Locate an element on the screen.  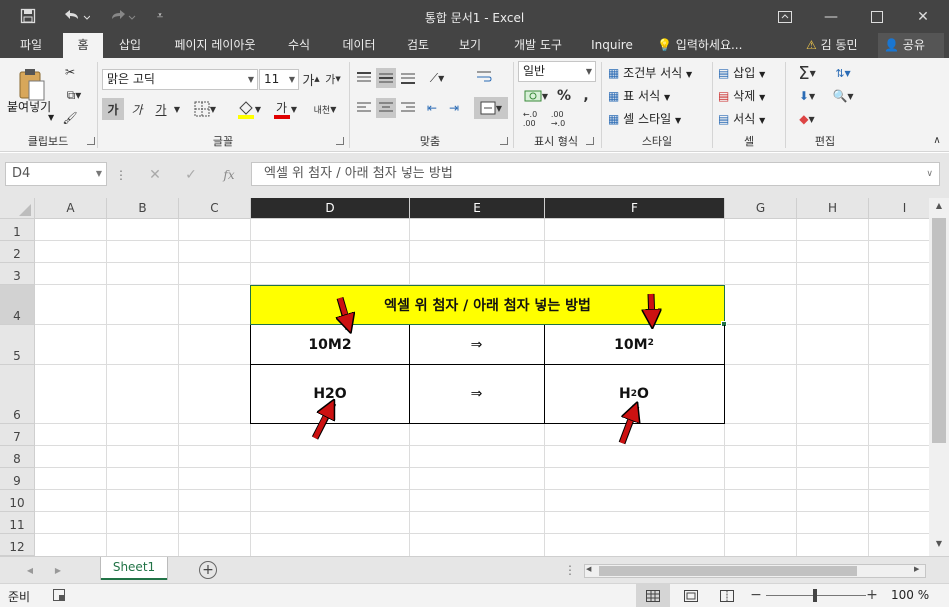
fill-icon: ⬇ ▼ is located at coordinates (807, 96).